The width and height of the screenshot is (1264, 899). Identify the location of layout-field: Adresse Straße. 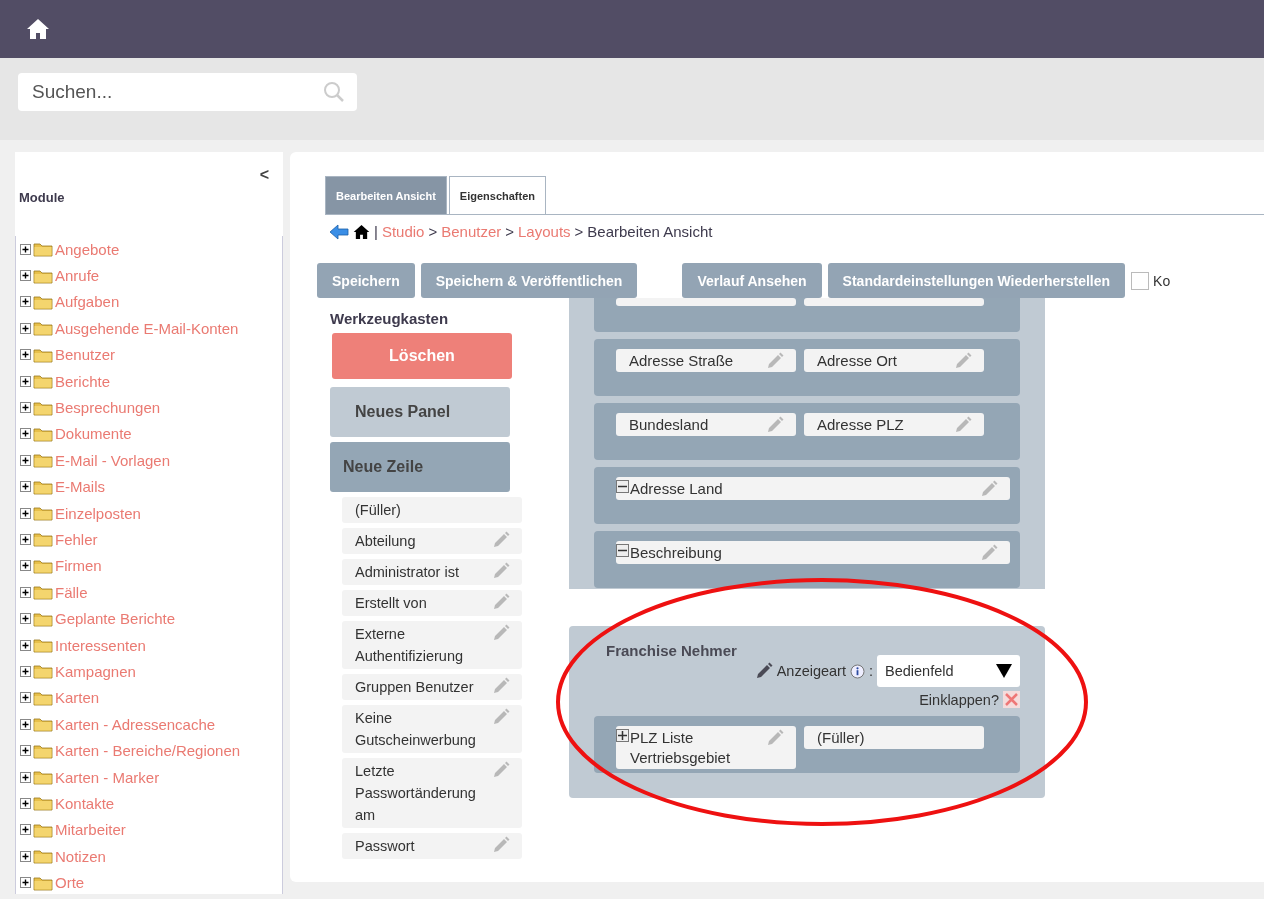
(706, 360).